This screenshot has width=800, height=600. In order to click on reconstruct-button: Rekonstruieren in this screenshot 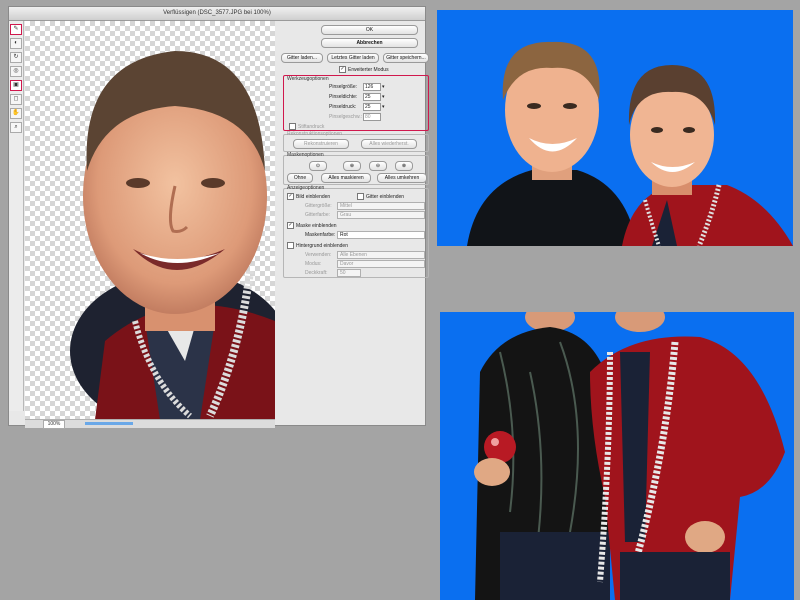, I will do `click(321, 144)`.